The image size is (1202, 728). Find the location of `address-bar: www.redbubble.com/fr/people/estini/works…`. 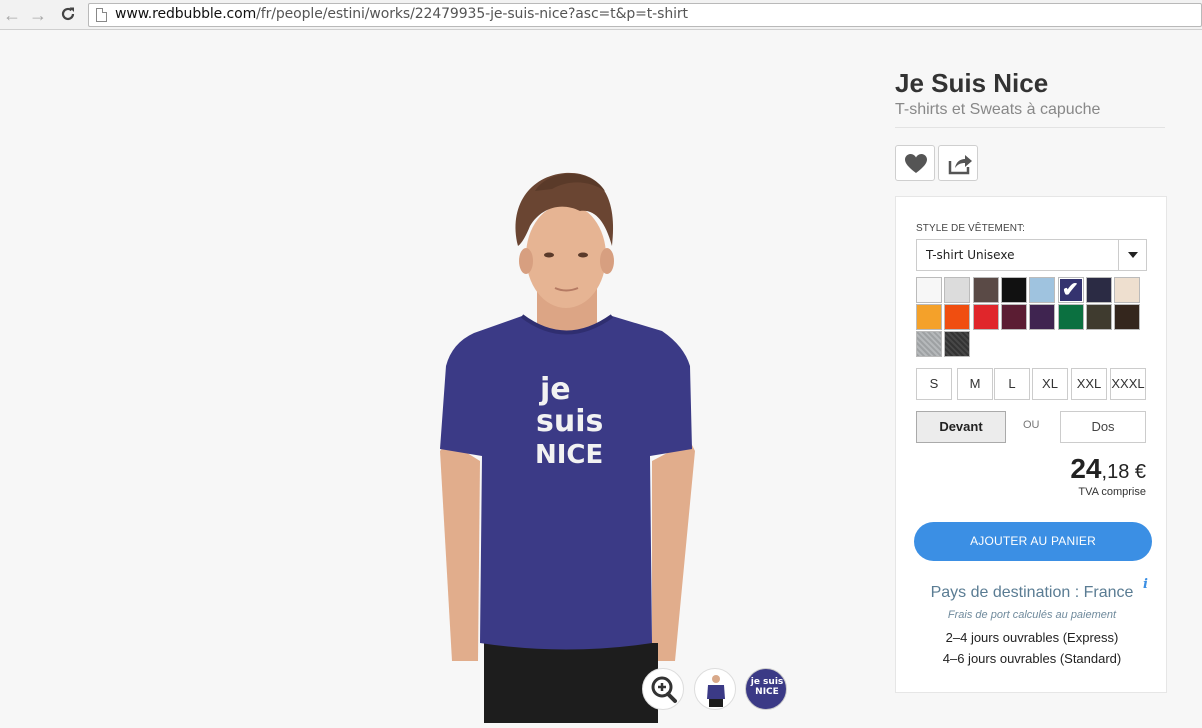

address-bar: www.redbubble.com/fr/people/estini/works… is located at coordinates (645, 15).